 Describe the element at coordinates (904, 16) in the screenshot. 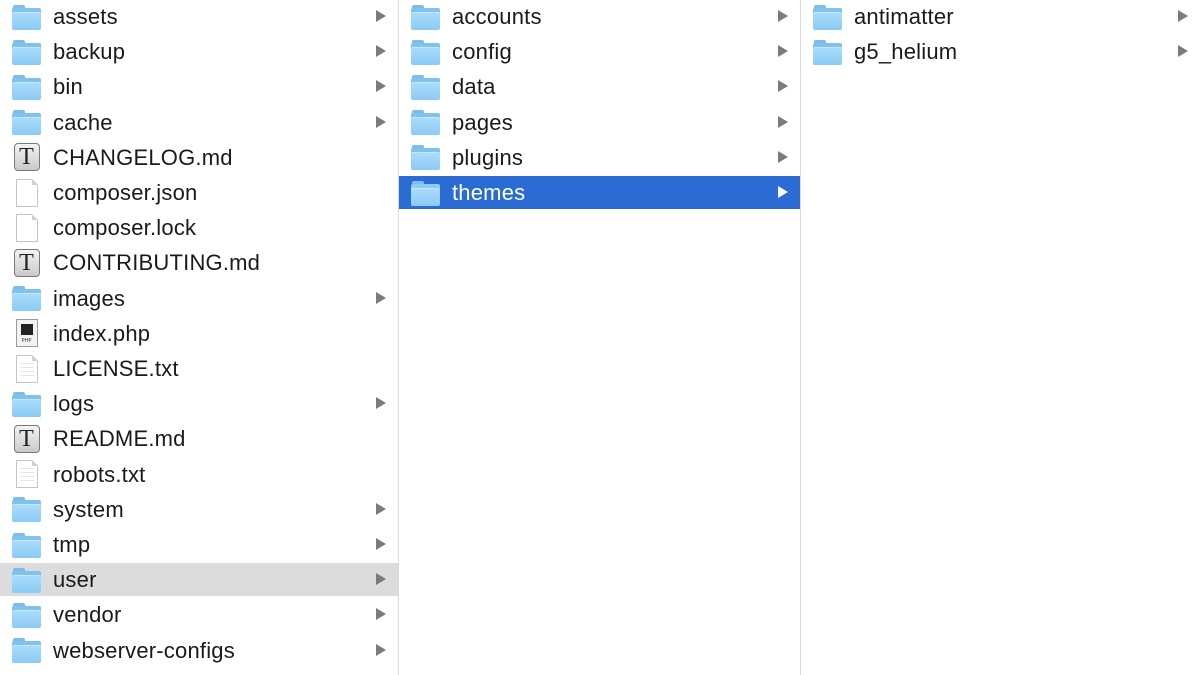

I see `item-label: antimatter` at that location.